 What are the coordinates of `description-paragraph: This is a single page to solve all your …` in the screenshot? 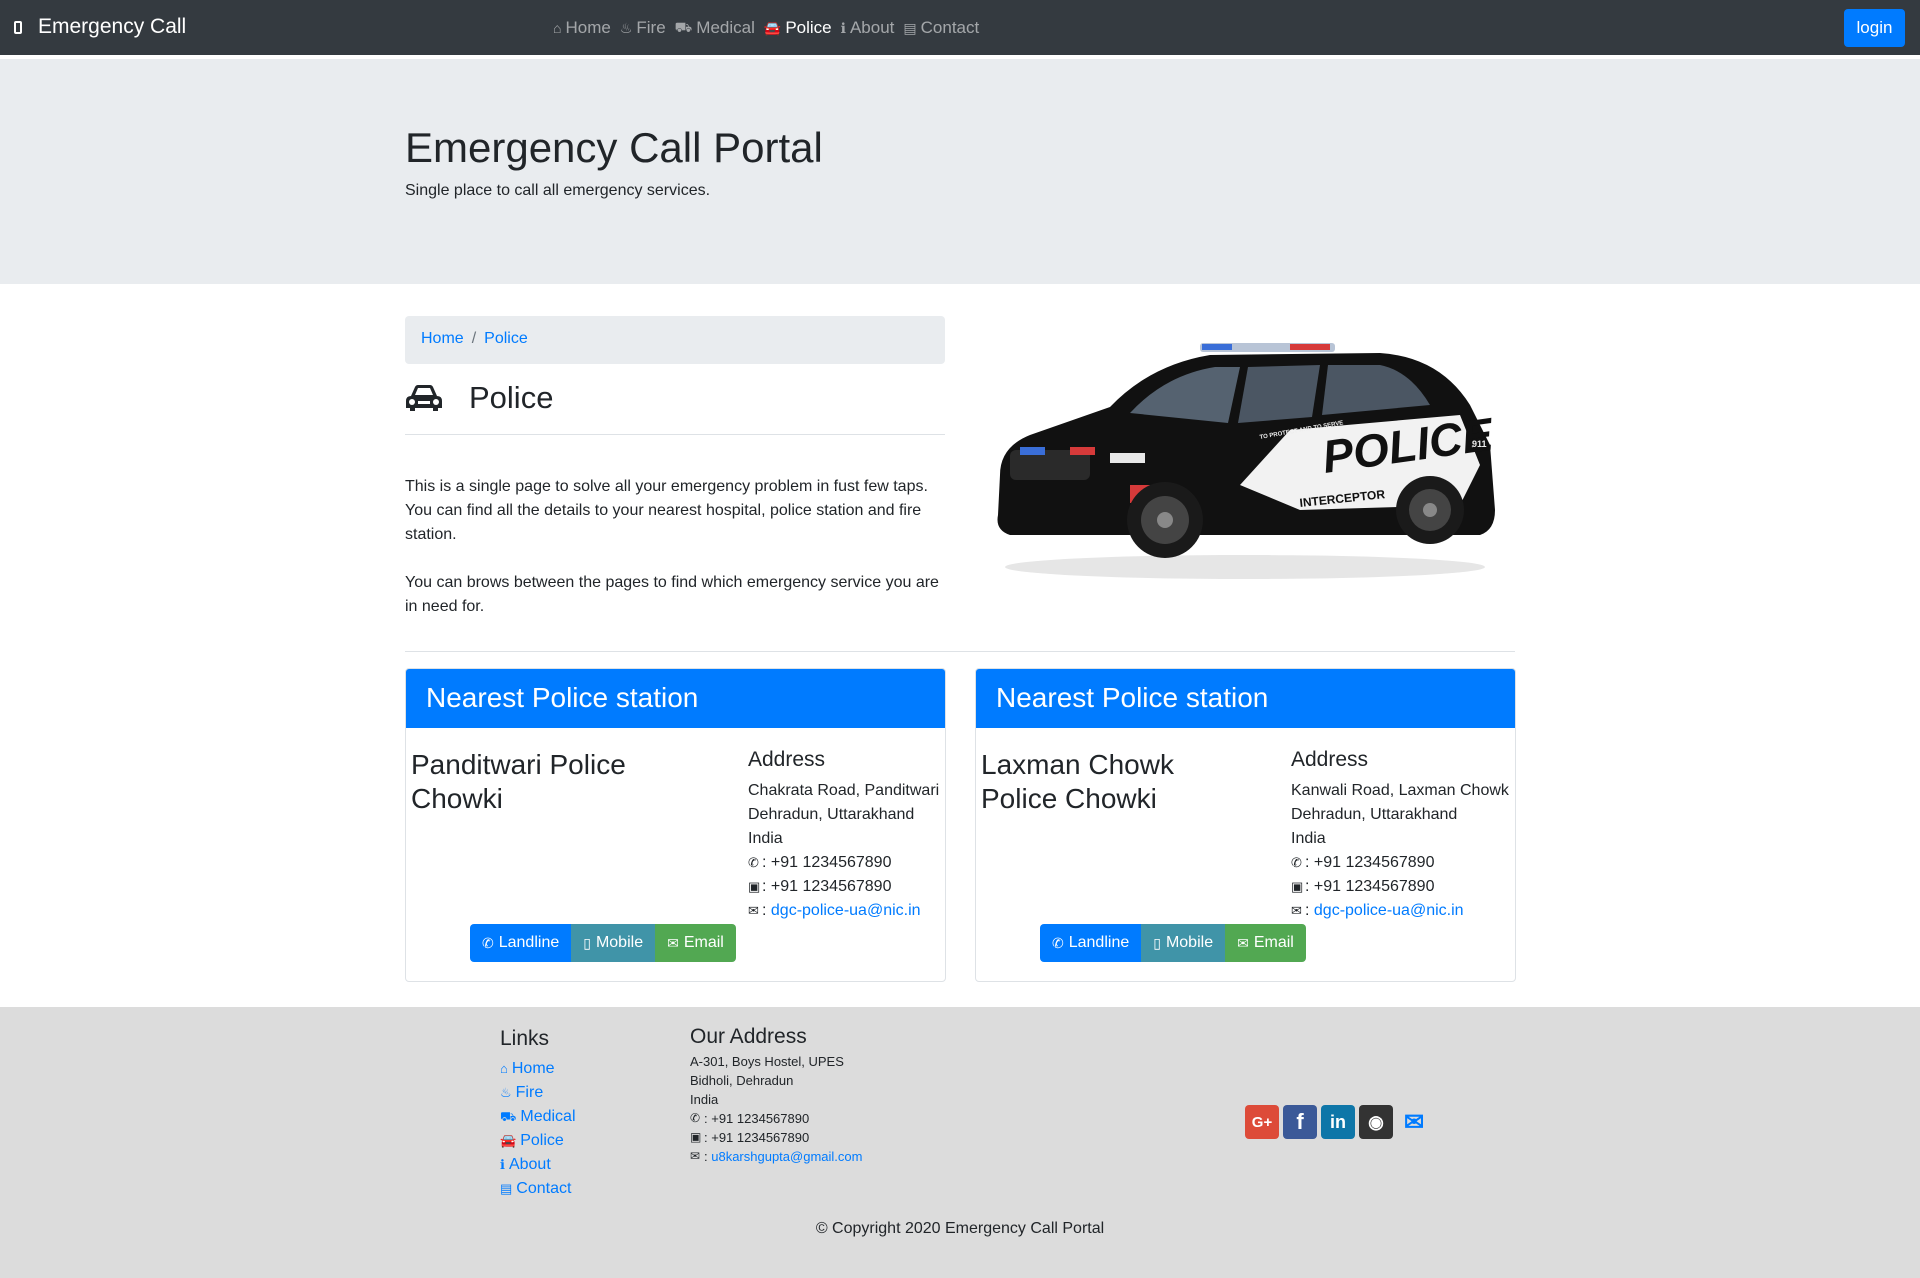 It's located at (666, 510).